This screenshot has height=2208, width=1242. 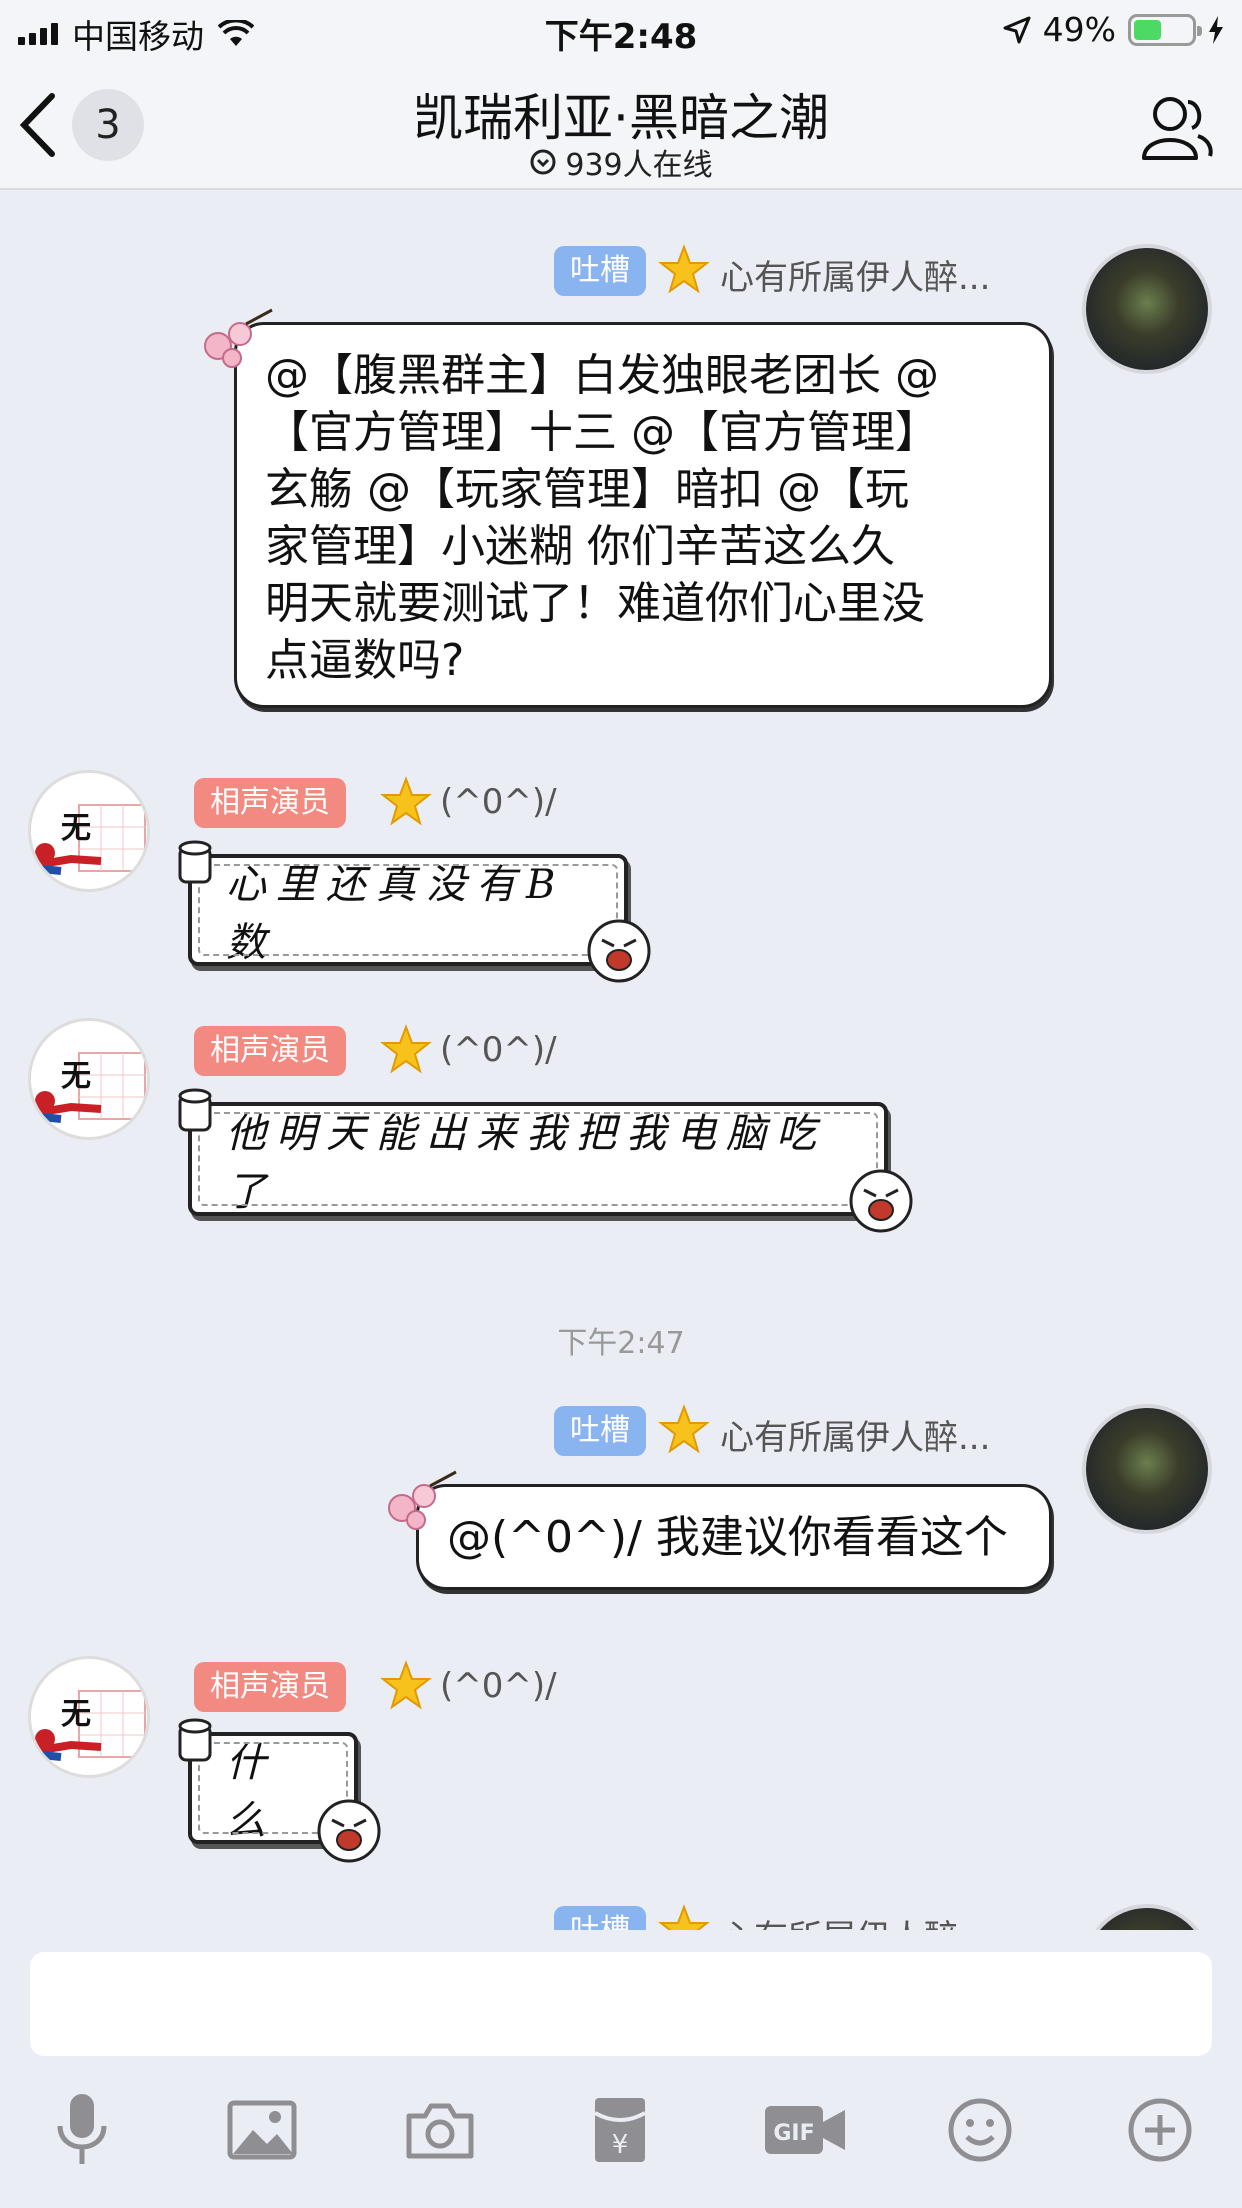 What do you see at coordinates (396, 914) in the screenshot?
I see `message-text: 心里还真没有B数` at bounding box center [396, 914].